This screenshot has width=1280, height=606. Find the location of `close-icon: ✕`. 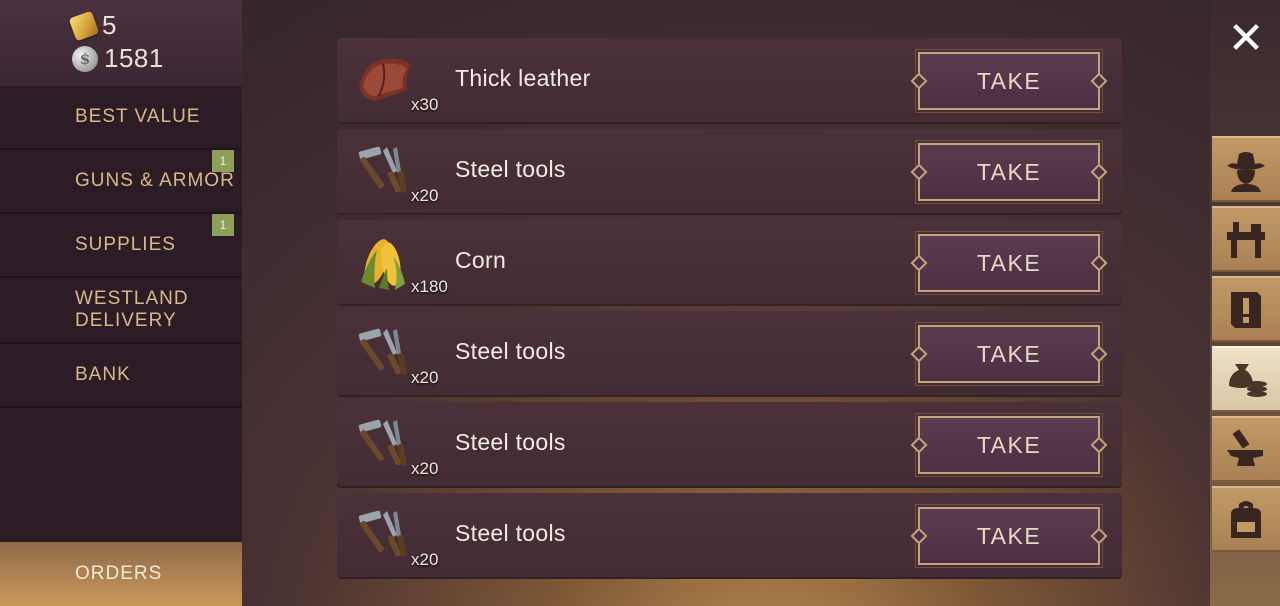

close-icon: ✕ is located at coordinates (1246, 39).